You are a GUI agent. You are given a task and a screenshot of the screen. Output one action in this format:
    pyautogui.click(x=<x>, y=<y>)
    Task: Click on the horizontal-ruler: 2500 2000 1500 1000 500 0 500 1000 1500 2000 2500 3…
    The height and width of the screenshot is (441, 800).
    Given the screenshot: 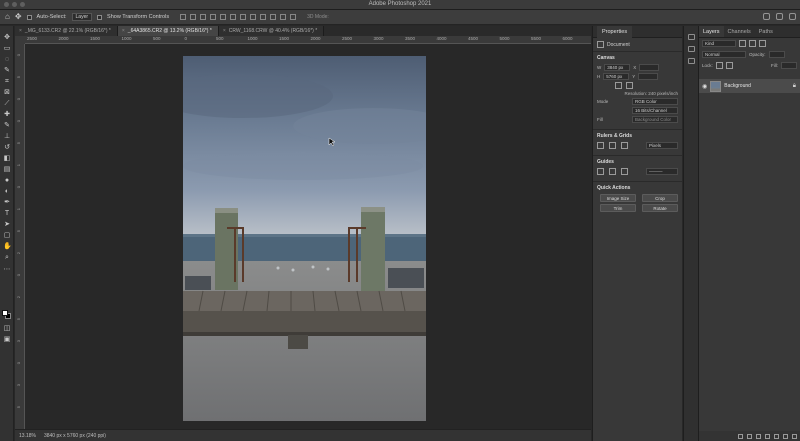 What is the action you would take?
    pyautogui.click(x=308, y=40)
    